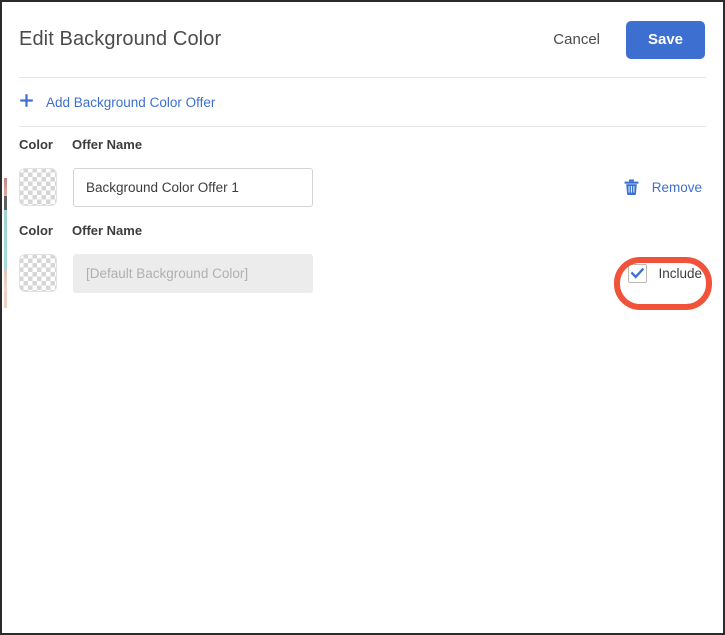  I want to click on remove-button: Remove, so click(663, 187).